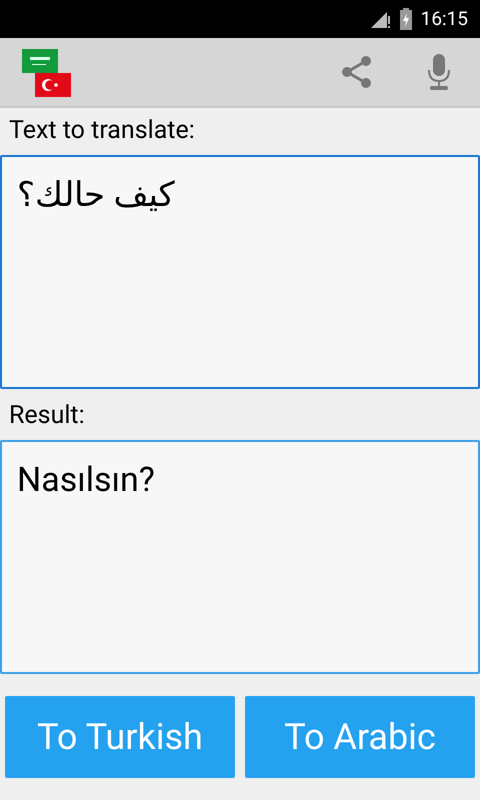 The width and height of the screenshot is (480, 800). I want to click on field-text: Nasılsın?, so click(86, 480).